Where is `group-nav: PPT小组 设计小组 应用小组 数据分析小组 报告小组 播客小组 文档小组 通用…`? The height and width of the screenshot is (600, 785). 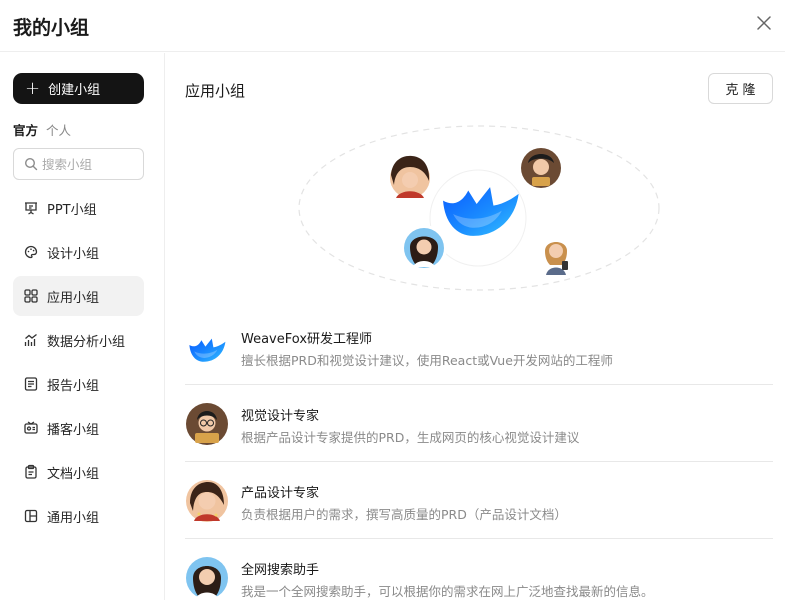
group-nav: PPT小组 设计小组 应用小组 数据分析小组 报告小组 播客小组 文档小组 通用… is located at coordinates (78, 364).